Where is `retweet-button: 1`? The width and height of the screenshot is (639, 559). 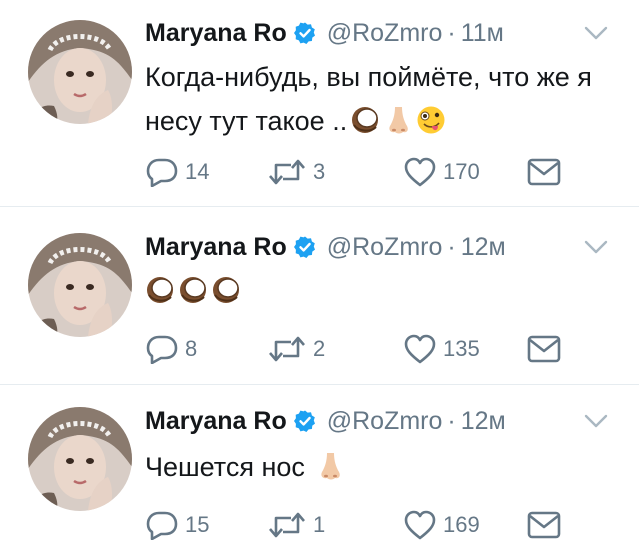 retweet-button: 1 is located at coordinates (296, 525).